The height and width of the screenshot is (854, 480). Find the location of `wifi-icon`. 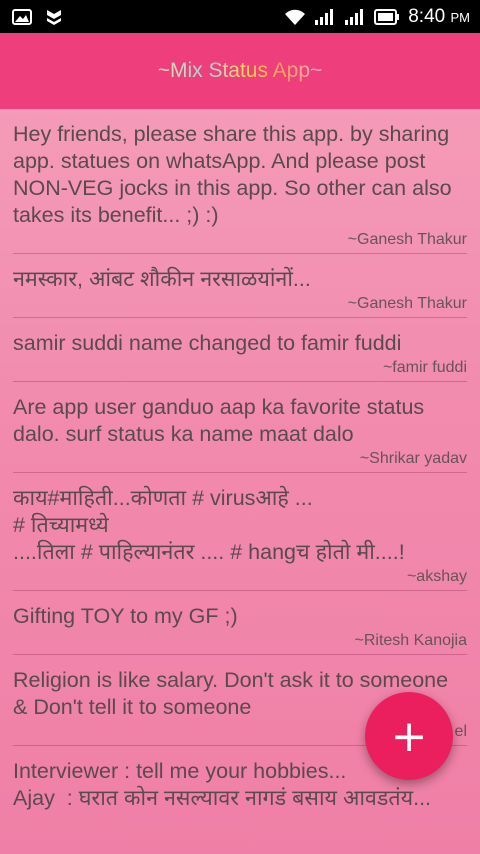

wifi-icon is located at coordinates (295, 17).